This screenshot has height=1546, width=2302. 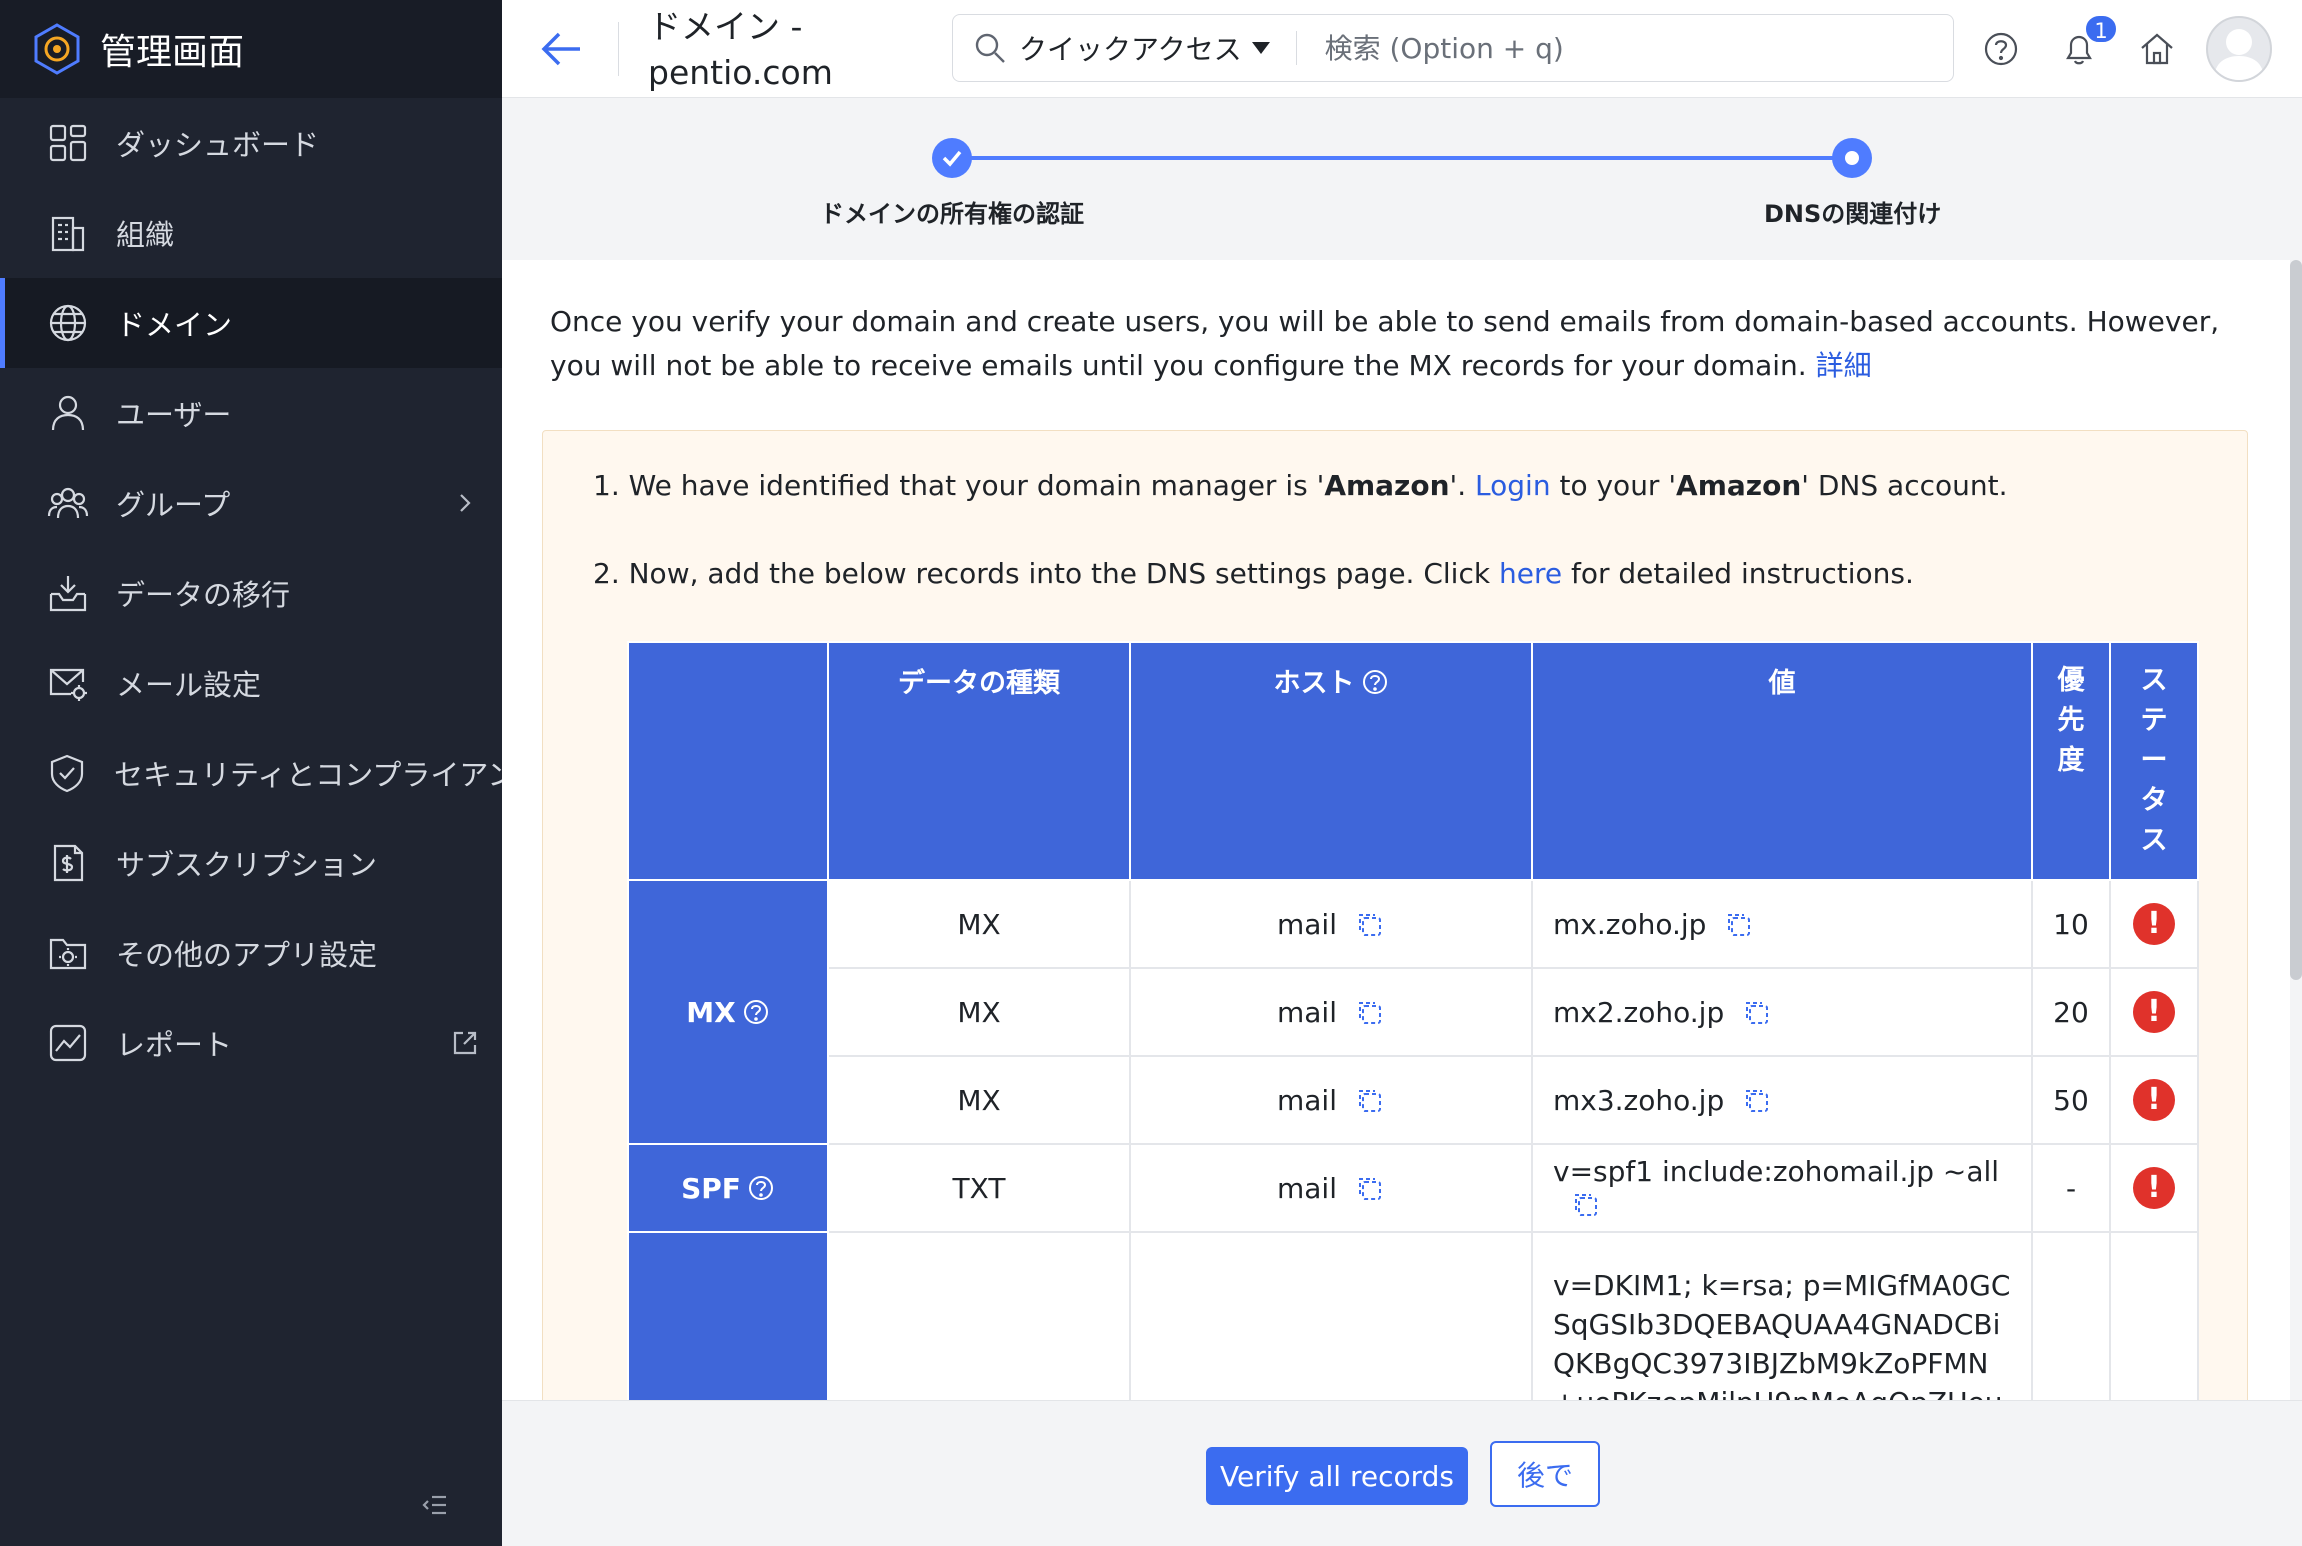 What do you see at coordinates (2071, 720) in the screenshot?
I see `header-priority-label: 優先度` at bounding box center [2071, 720].